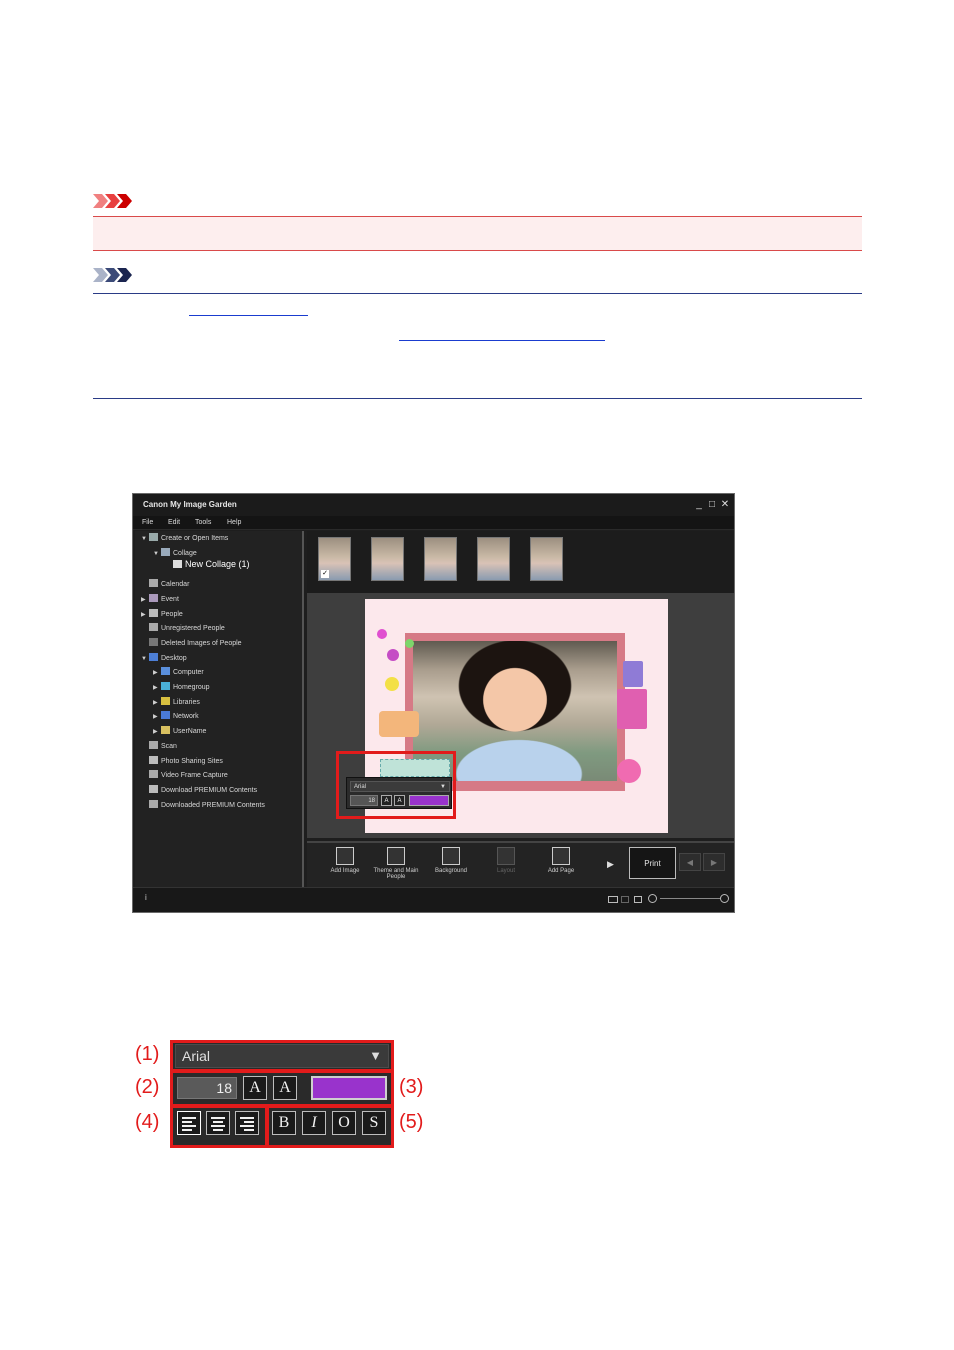 The height and width of the screenshot is (1350, 954). I want to click on sidebar-item-label: Collage, so click(185, 553).